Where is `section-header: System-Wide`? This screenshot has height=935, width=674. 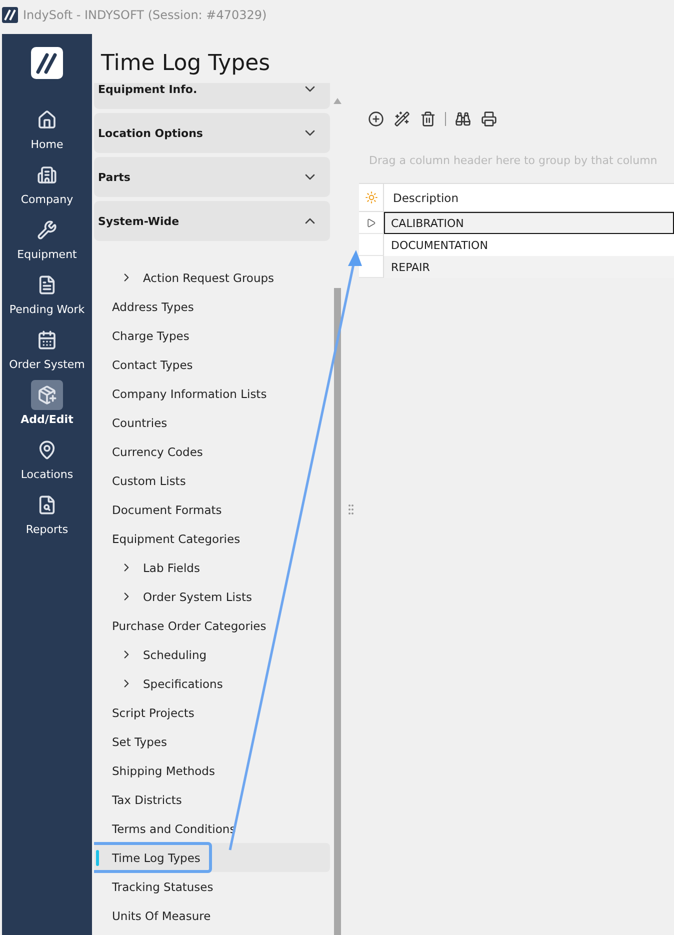 section-header: System-Wide is located at coordinates (212, 221).